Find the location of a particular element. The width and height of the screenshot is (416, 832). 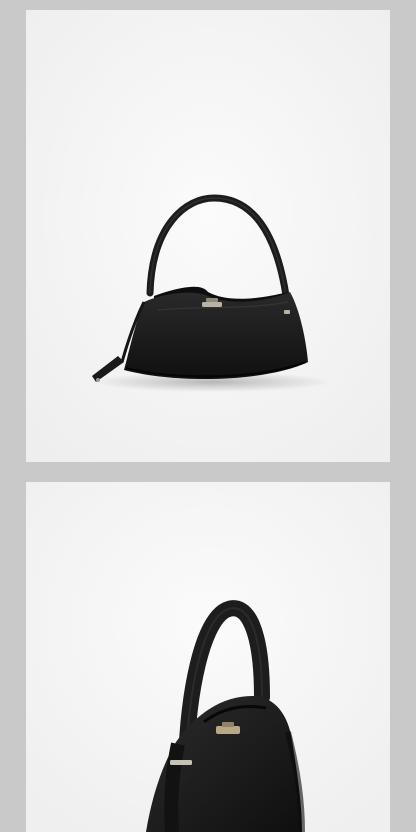

bag-buckle is located at coordinates (181, 762).